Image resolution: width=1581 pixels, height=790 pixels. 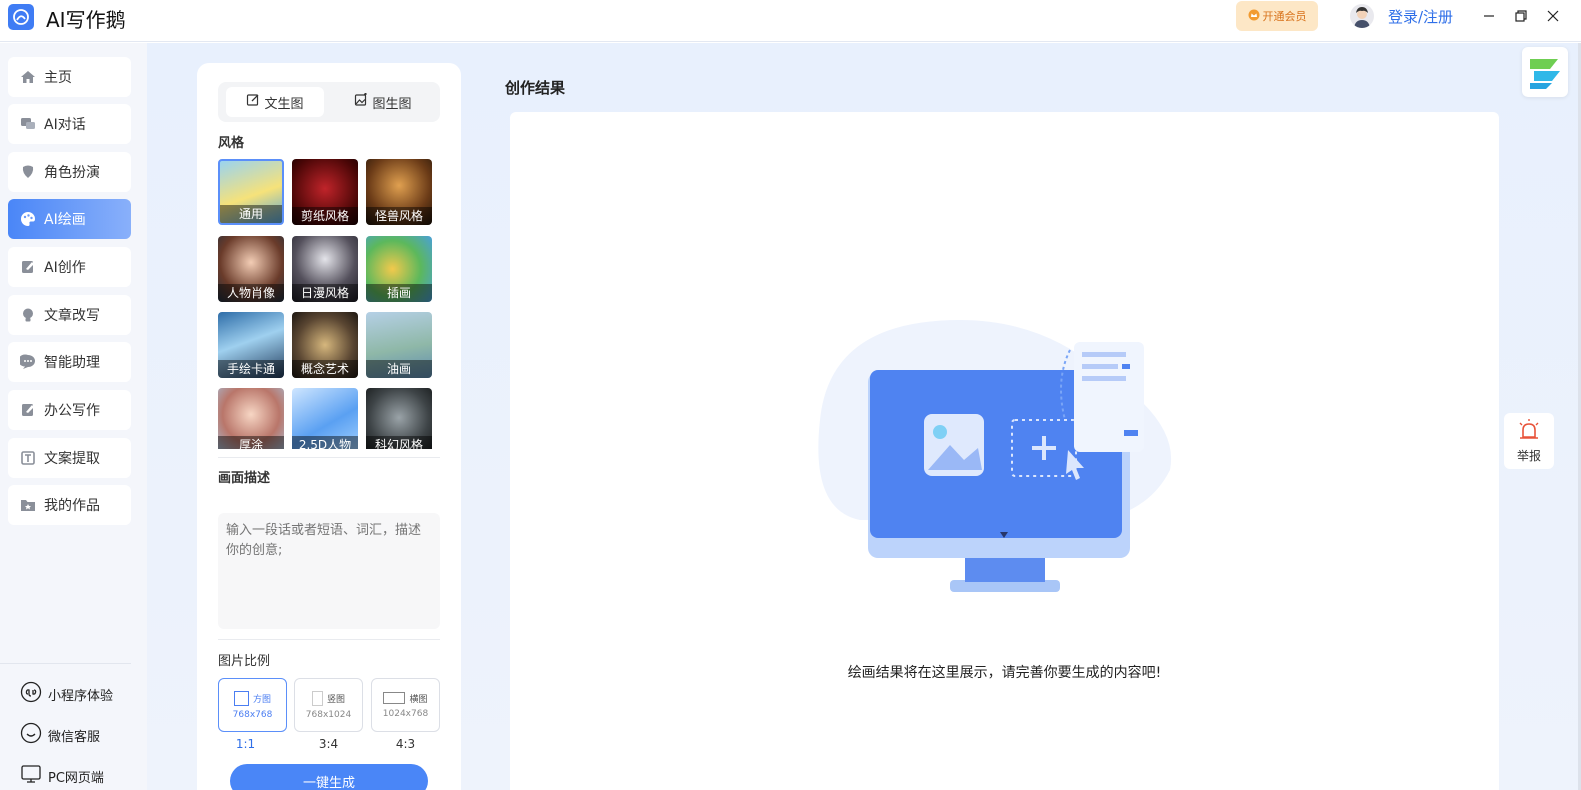 What do you see at coordinates (69, 172) in the screenshot?
I see `sidebar-item-roleplay: 角色扮演` at bounding box center [69, 172].